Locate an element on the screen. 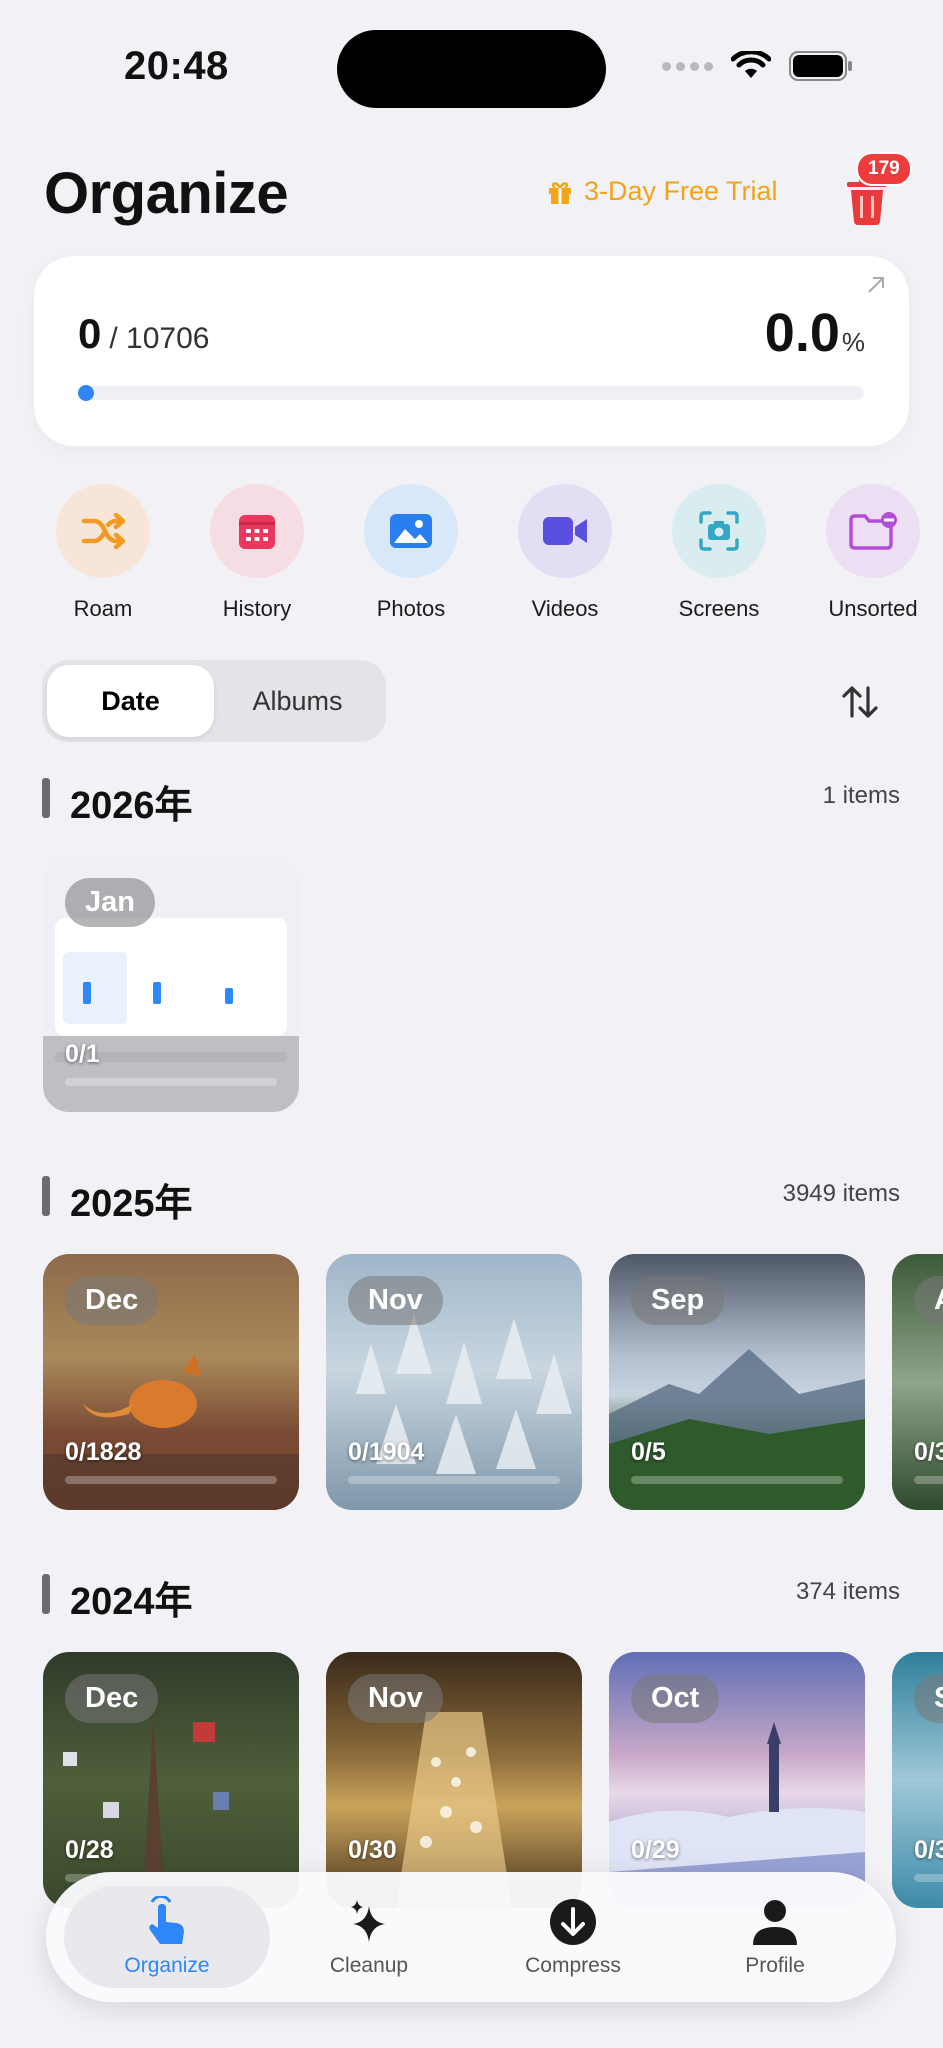 Image resolution: width=943 pixels, height=2048 pixels. photo-icon is located at coordinates (411, 531).